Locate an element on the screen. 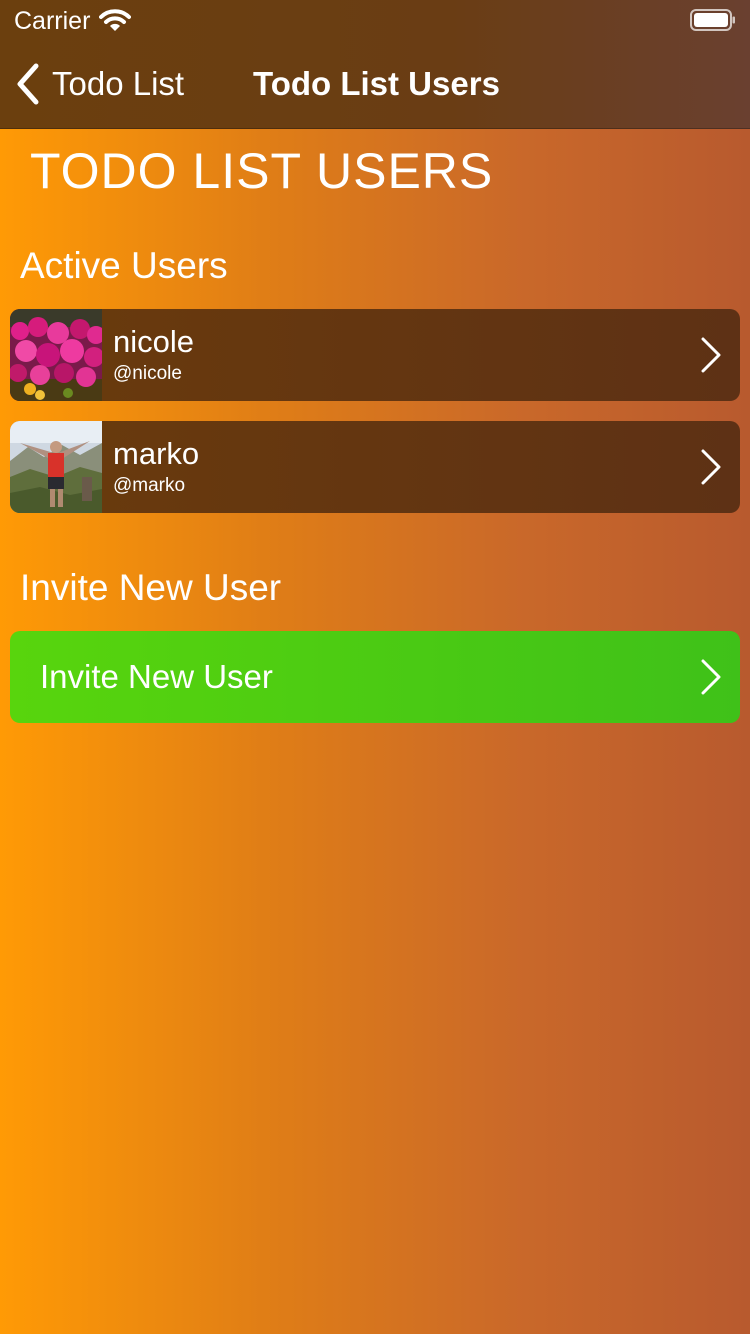 The width and height of the screenshot is (750, 1334). invite-button-label: Invite New User is located at coordinates (156, 676).